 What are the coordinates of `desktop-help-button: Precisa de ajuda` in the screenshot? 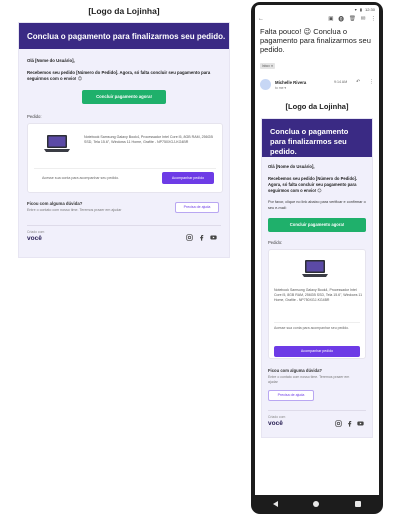 It's located at (197, 207).